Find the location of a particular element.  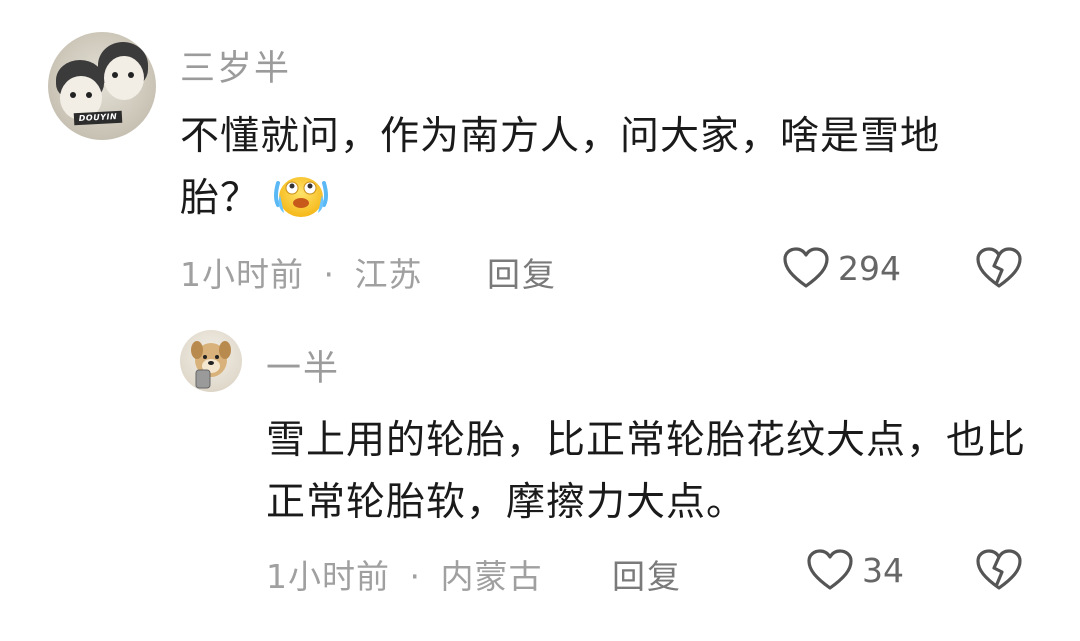

cry-laugh-emoji-icon is located at coordinates (301, 197).